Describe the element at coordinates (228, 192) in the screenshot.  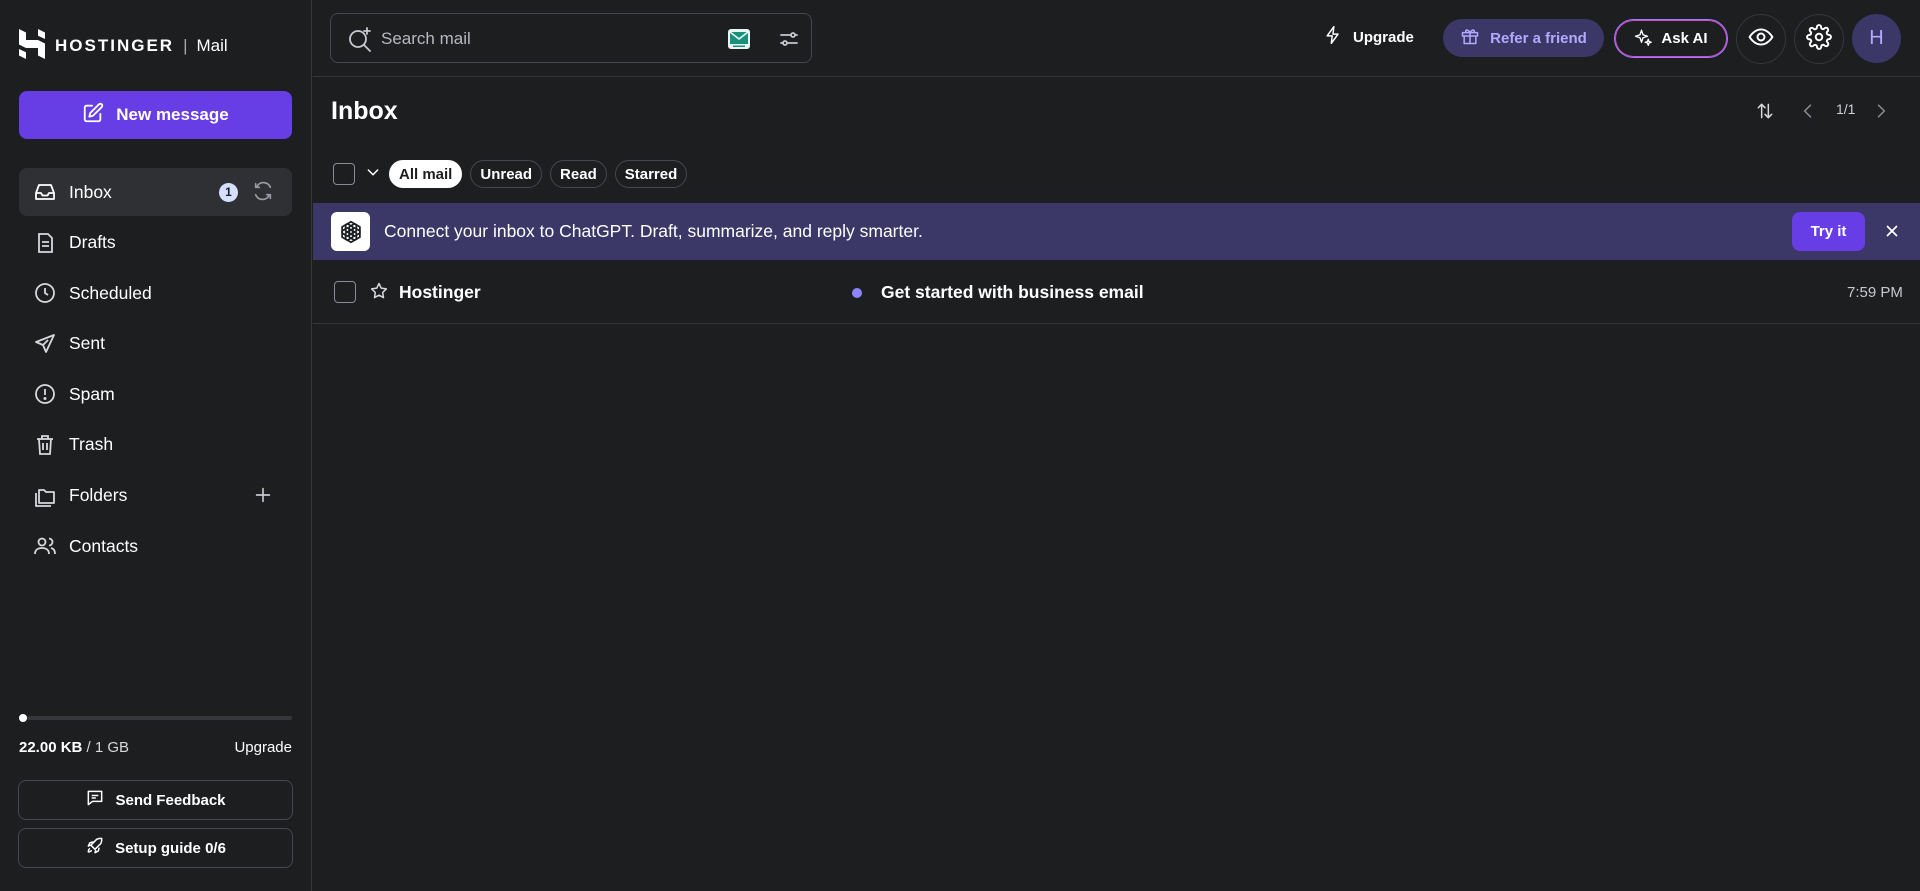
I see `unread-count-badge: 1` at that location.